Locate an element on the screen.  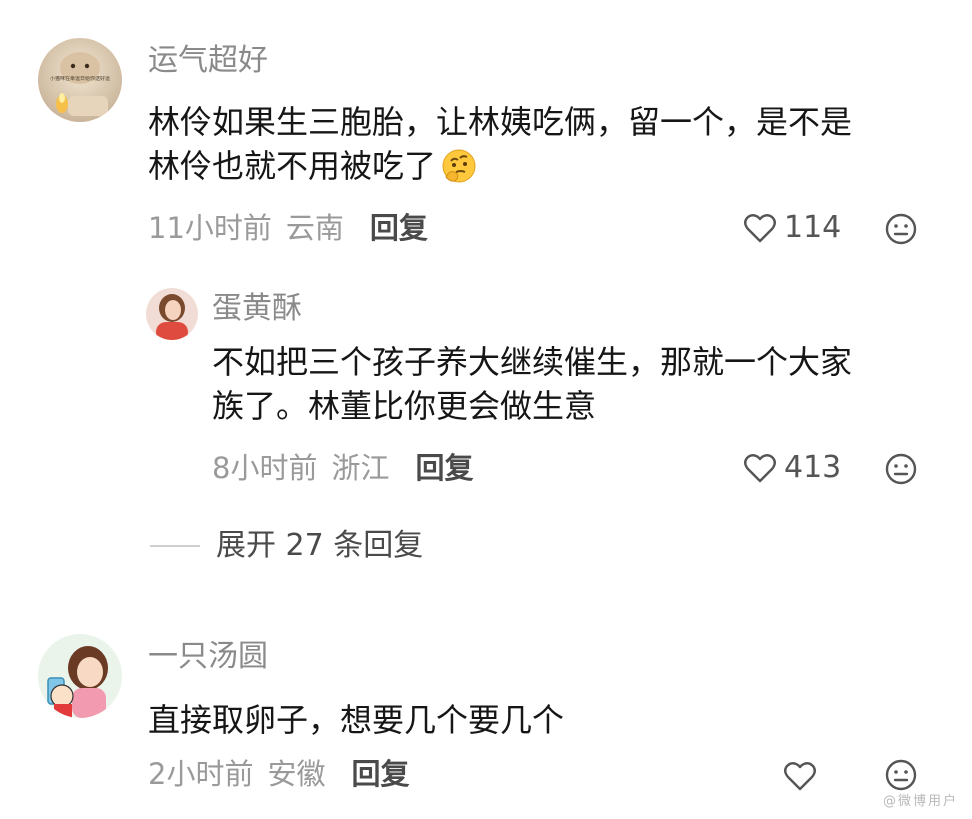
expand-replies-button: 展开 27 条回复 is located at coordinates (286, 546).